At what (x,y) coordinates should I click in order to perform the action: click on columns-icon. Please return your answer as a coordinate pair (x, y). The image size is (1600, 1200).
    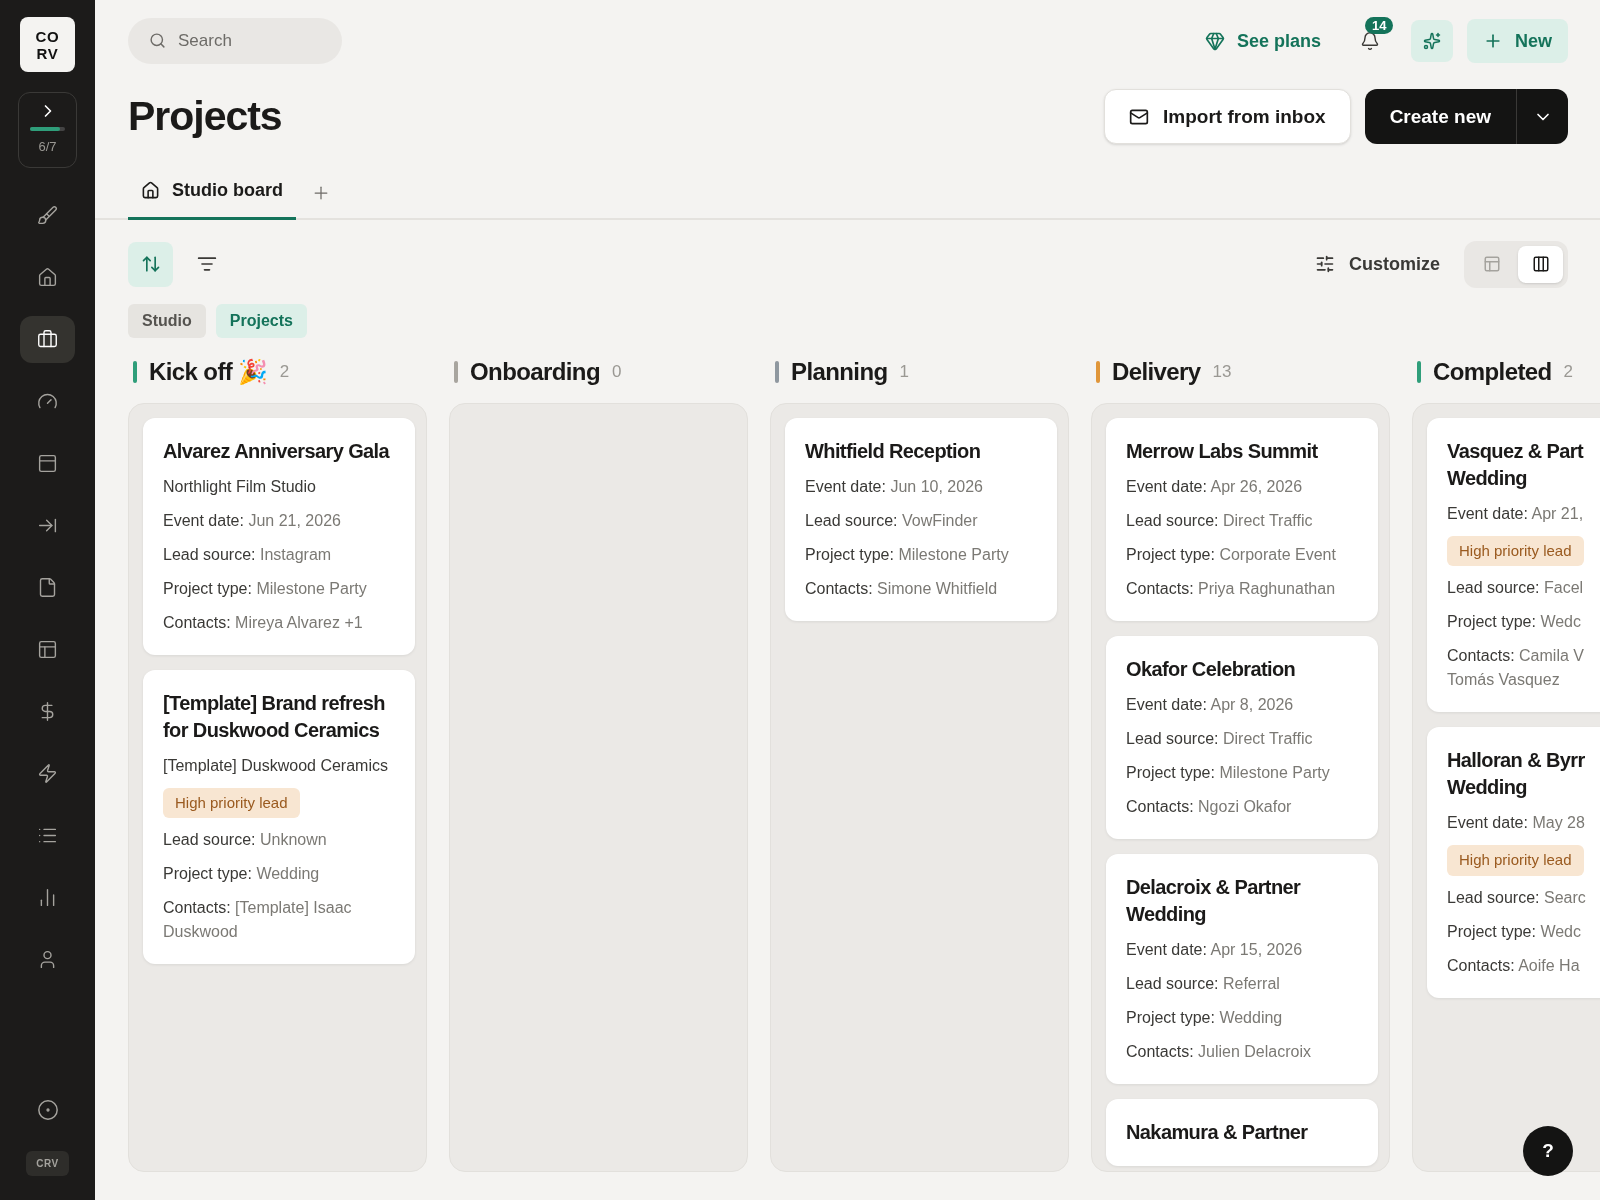
    Looking at the image, I should click on (1540, 264).